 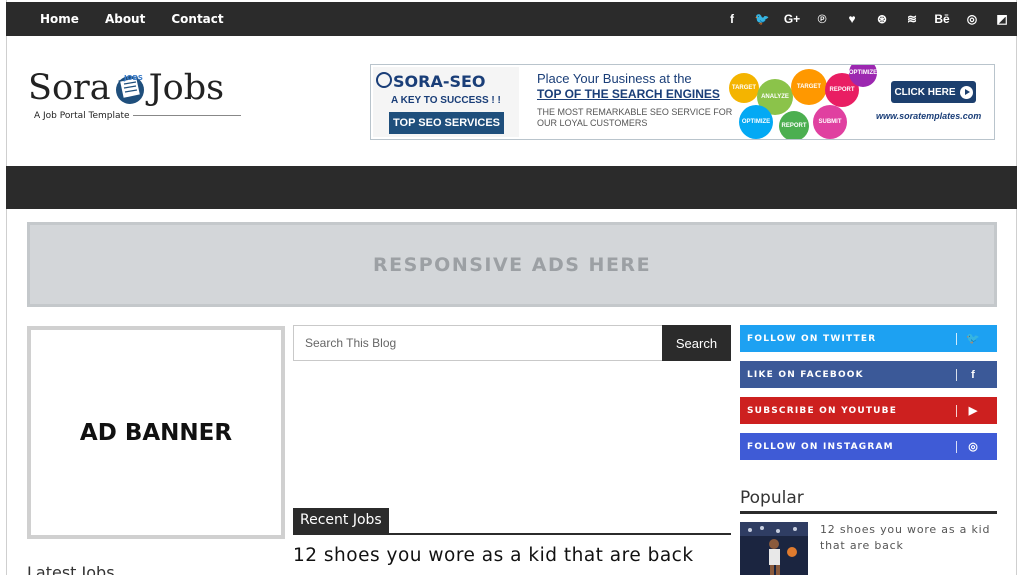 I want to click on social-links: f 🐦 G+ ℗ ♥ ⊛ ≋ Bē ◎ ◩, so click(x=867, y=19).